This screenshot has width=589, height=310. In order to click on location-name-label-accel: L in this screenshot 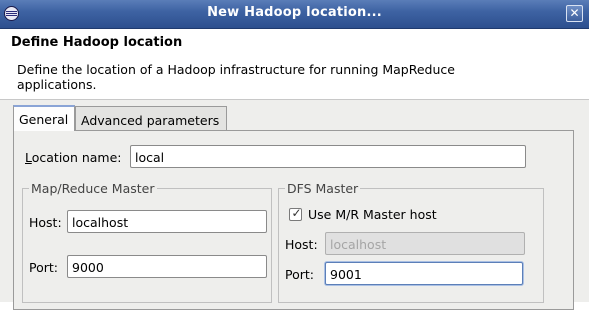, I will do `click(28, 157)`.